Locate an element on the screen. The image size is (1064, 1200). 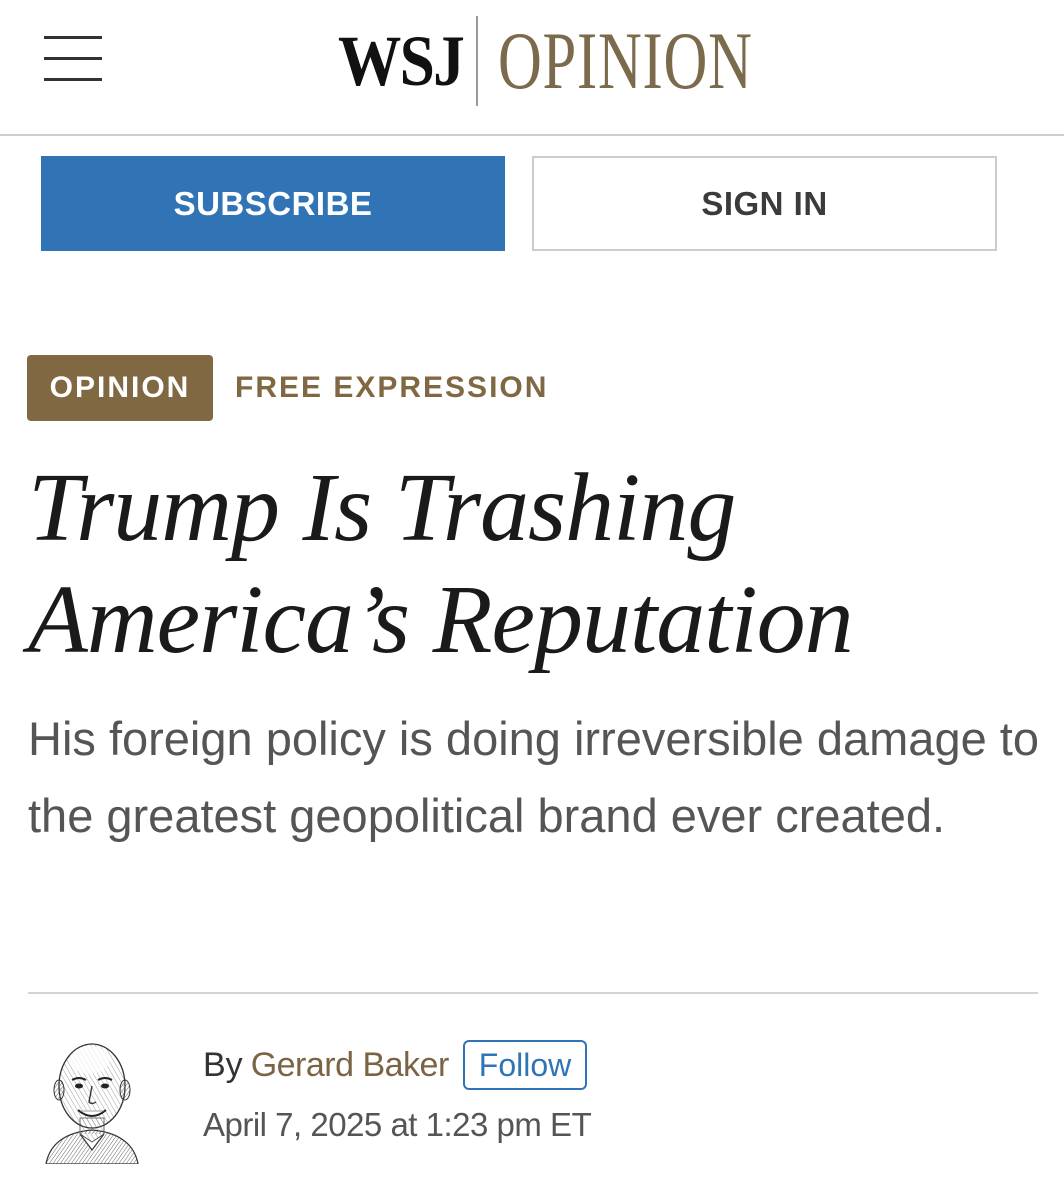
headline-line: Trump Is Trashing is located at coordinates (382, 508).